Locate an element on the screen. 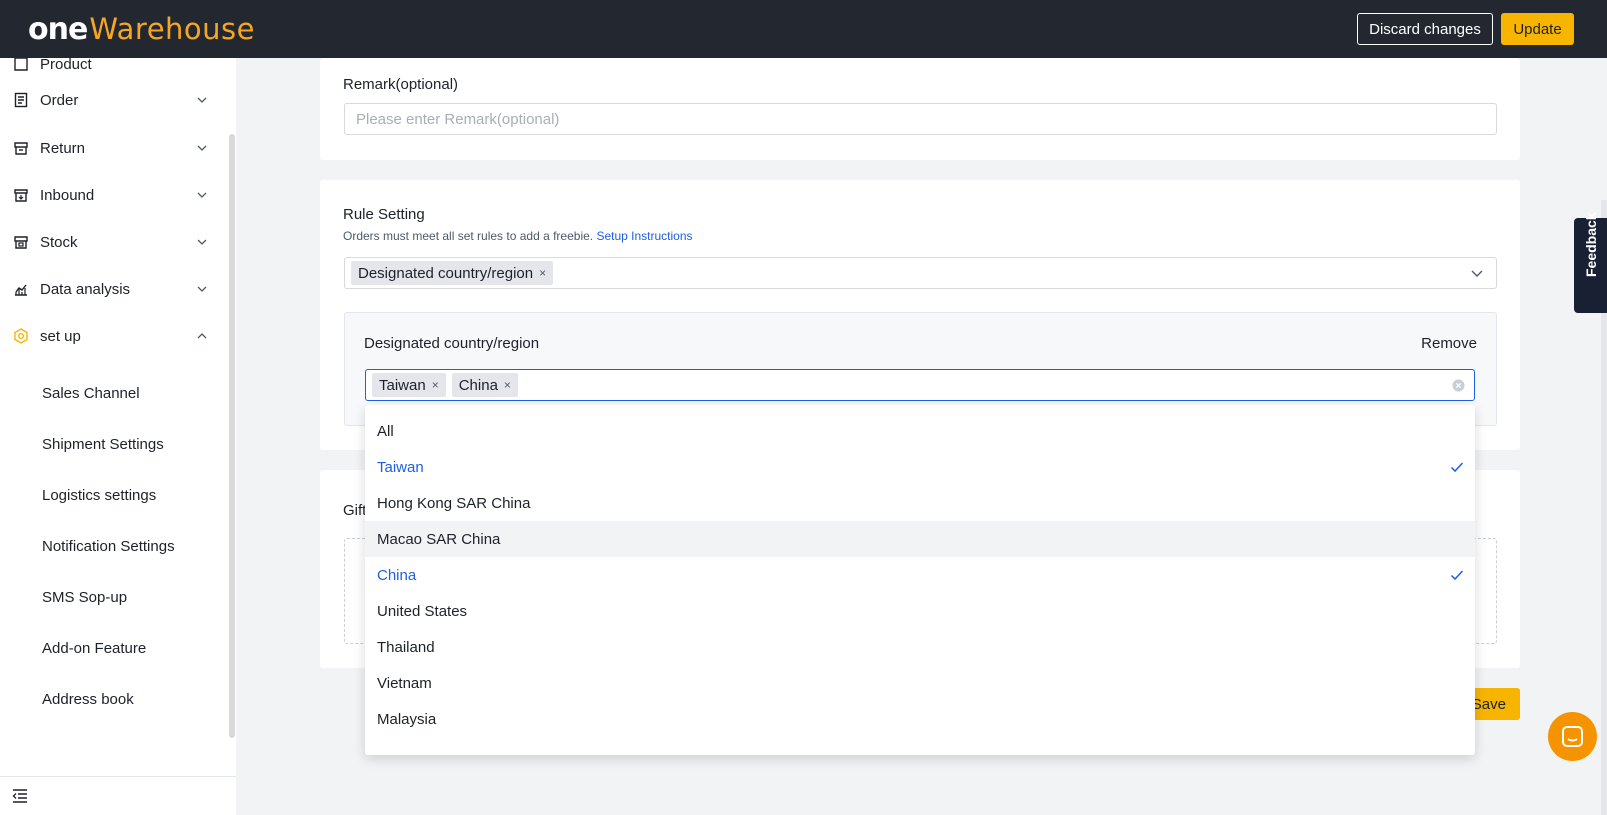 This screenshot has height=815, width=1607. option-label: China is located at coordinates (397, 575).